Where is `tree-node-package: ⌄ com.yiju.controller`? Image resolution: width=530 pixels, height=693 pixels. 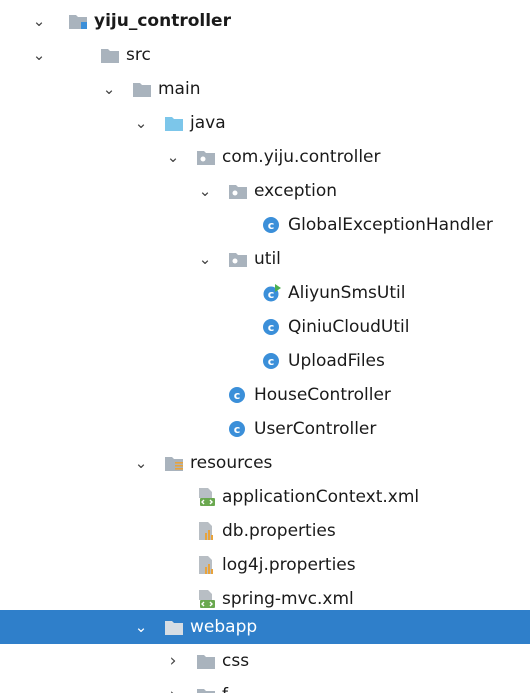 tree-node-package: ⌄ com.yiju.controller is located at coordinates (265, 157).